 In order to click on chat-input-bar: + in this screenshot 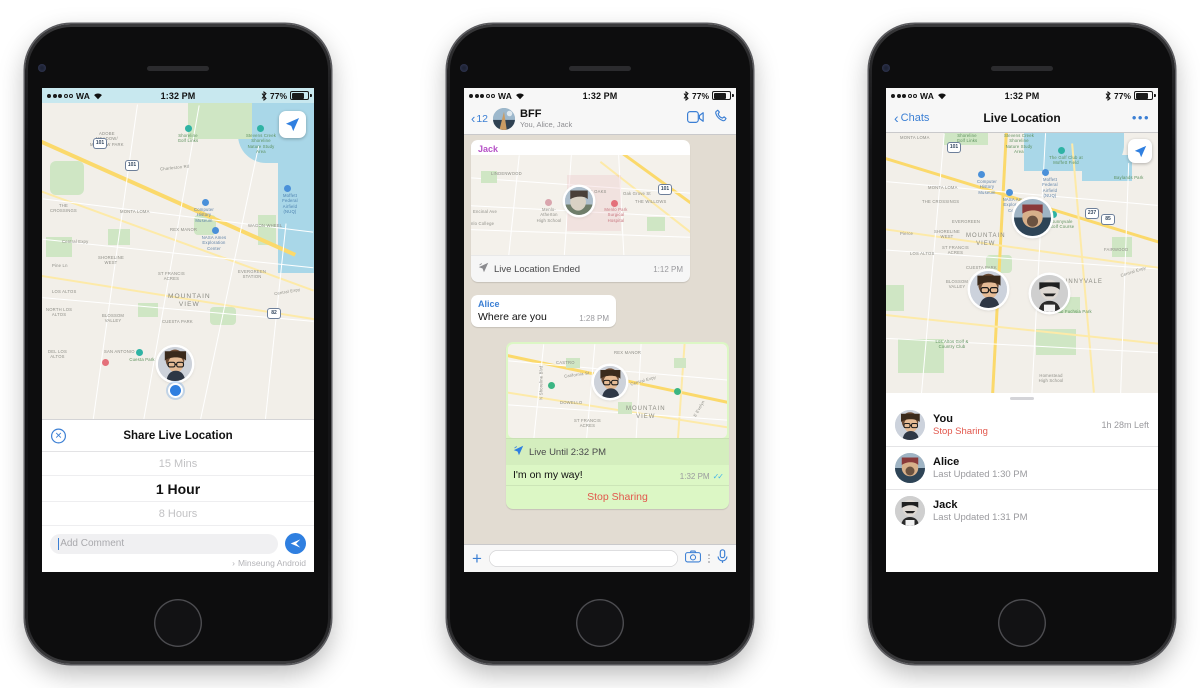, I will do `click(600, 558)`.